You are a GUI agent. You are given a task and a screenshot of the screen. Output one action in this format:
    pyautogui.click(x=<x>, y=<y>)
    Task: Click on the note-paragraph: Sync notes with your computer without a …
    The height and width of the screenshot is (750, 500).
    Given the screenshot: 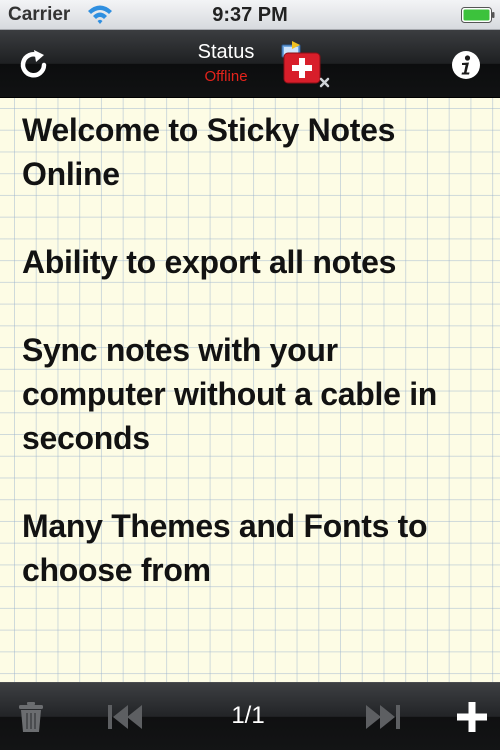 What is the action you would take?
    pyautogui.click(x=230, y=394)
    